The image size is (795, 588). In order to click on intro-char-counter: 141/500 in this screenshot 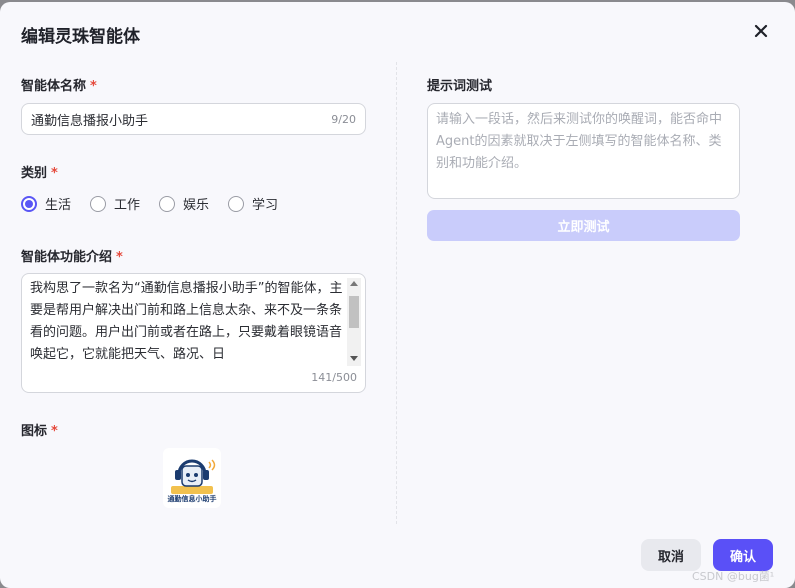, I will do `click(334, 377)`.